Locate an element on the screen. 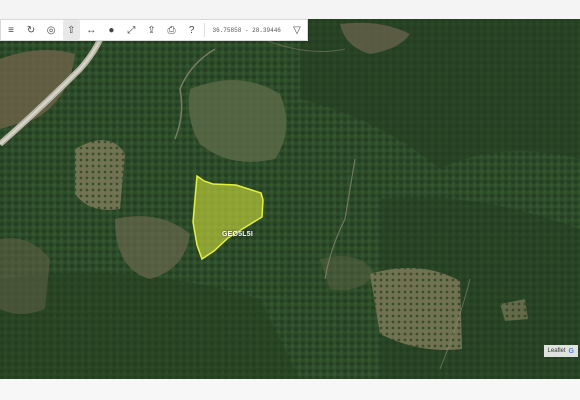 The image size is (580, 400). print-glyph: ⎙ is located at coordinates (171, 30).